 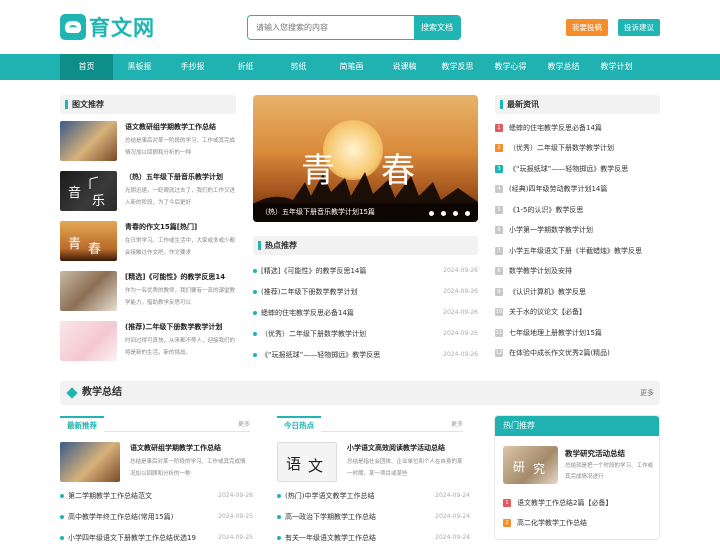 What do you see at coordinates (575, 251) in the screenshot?
I see `news-title: 小学五年级语文下册《半截蜡烛》教学反思` at bounding box center [575, 251].